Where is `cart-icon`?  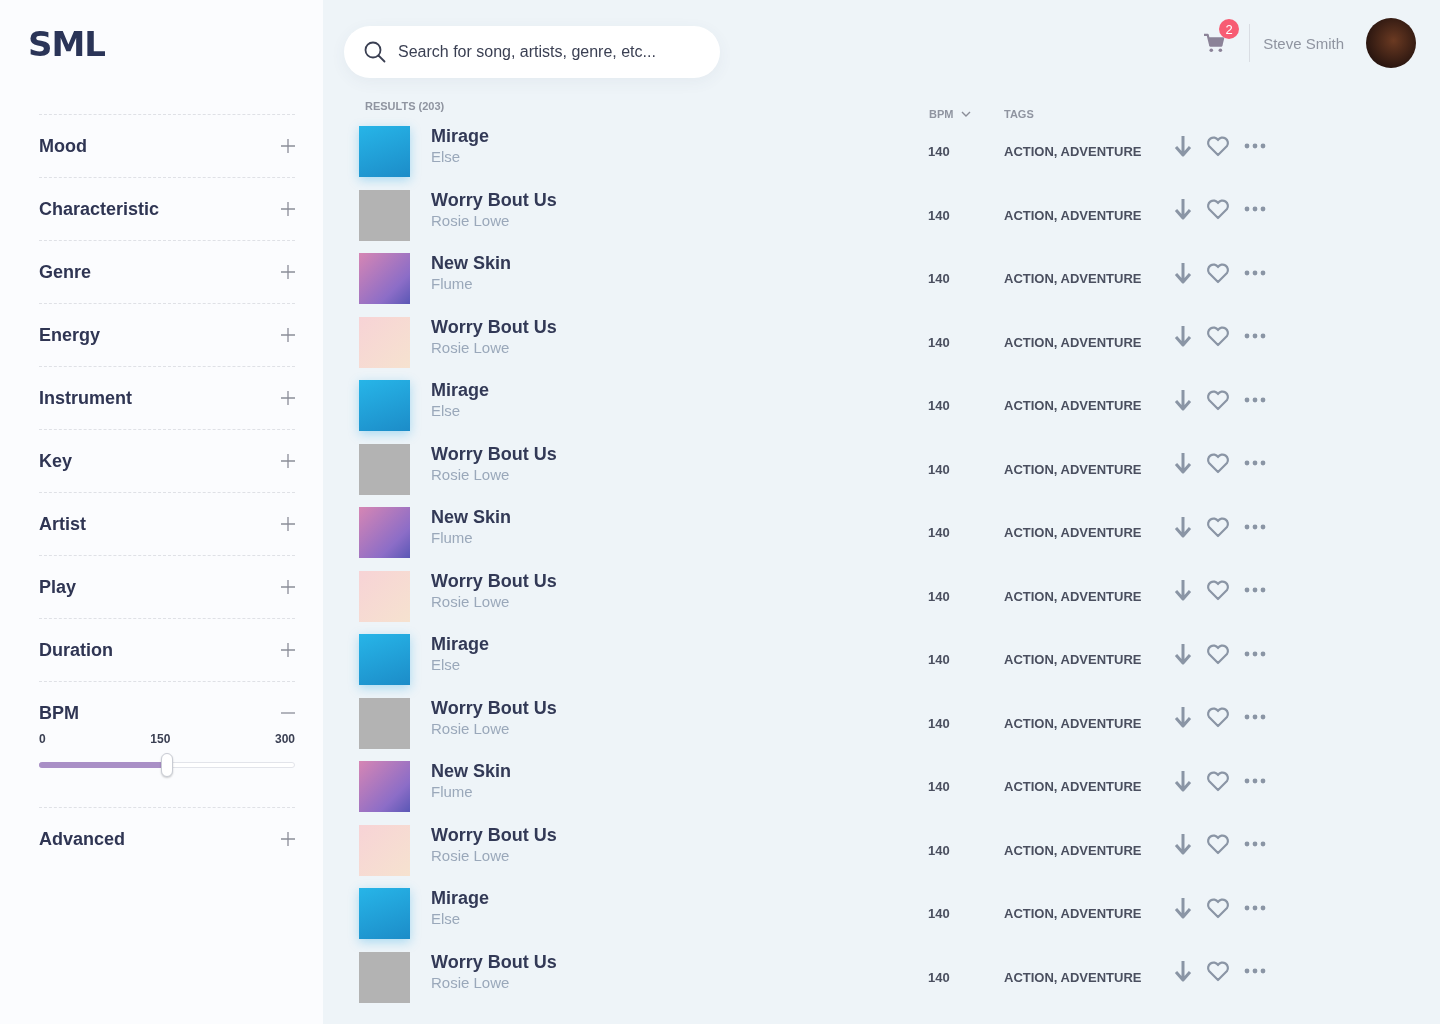 cart-icon is located at coordinates (1214, 43).